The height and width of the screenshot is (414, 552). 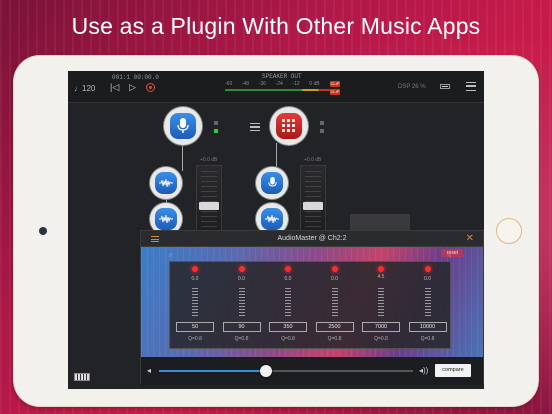 I want to click on clip-left-indicator: CLIP, so click(x=335, y=84).